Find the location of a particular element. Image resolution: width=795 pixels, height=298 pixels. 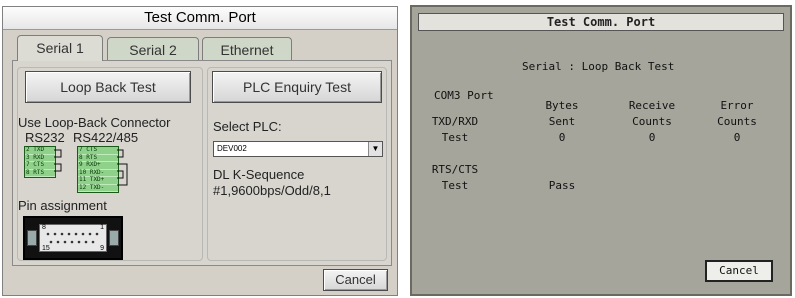

rs422-pin: 12 TXD- is located at coordinates (98, 188).